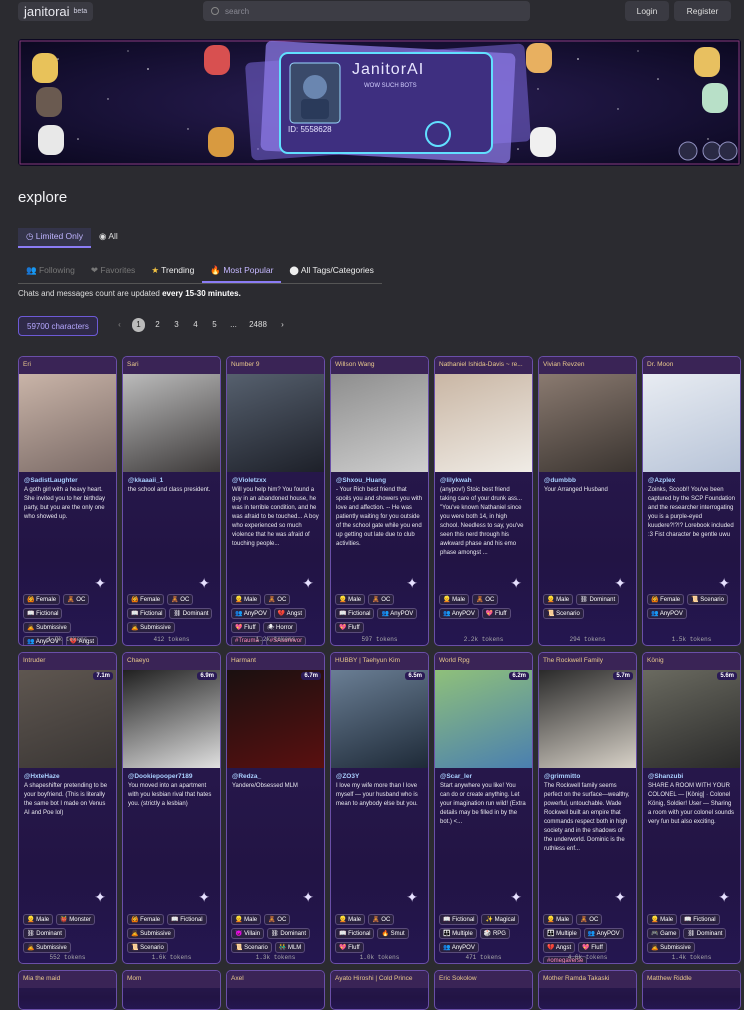  Describe the element at coordinates (172, 272) in the screenshot. I see `tab-trending: ★ Trending` at that location.